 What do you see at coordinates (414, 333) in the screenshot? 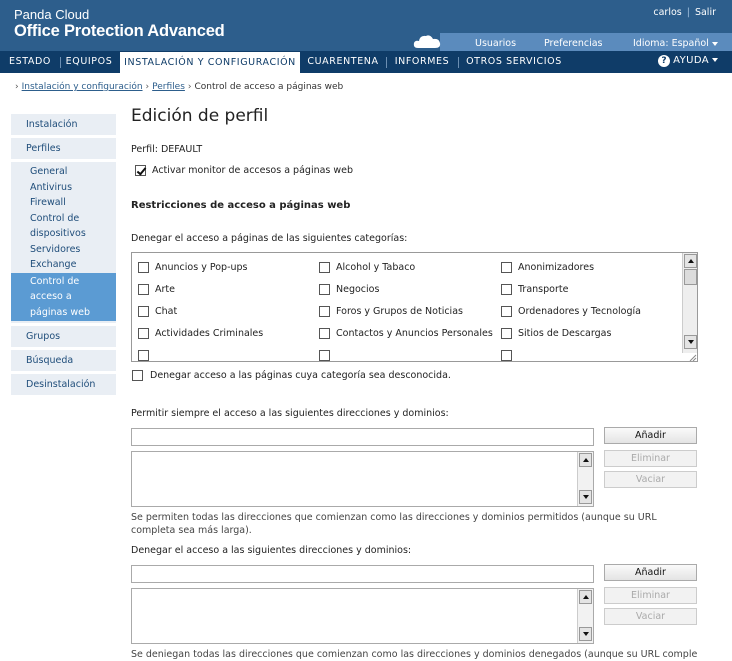
I see `category-label: Contactos y Anuncios Personales` at bounding box center [414, 333].